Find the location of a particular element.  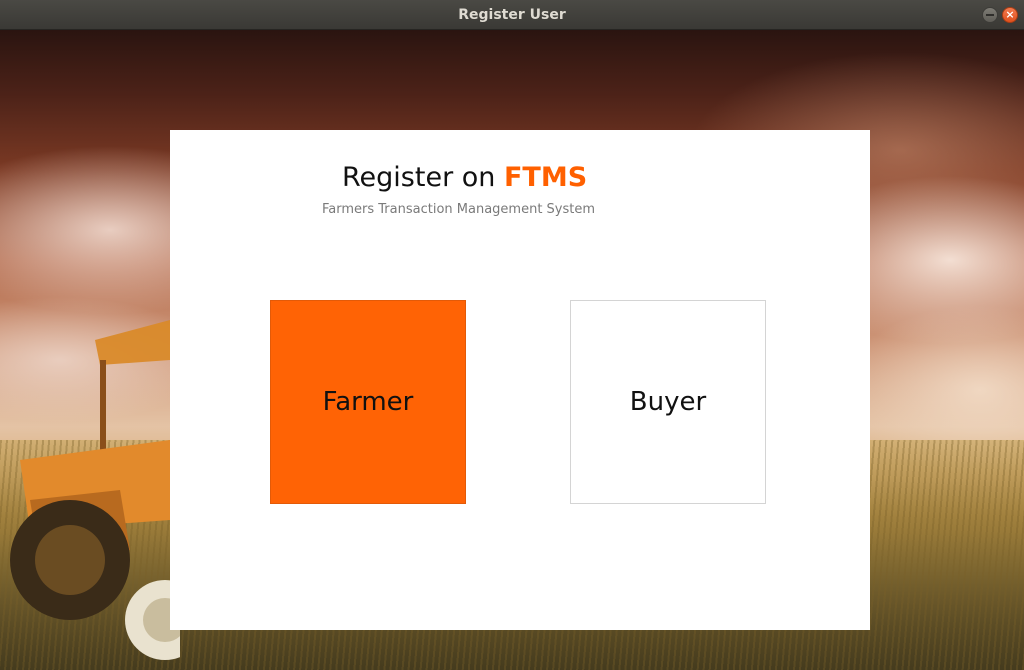

brand-name: FTMS is located at coordinates (545, 177).